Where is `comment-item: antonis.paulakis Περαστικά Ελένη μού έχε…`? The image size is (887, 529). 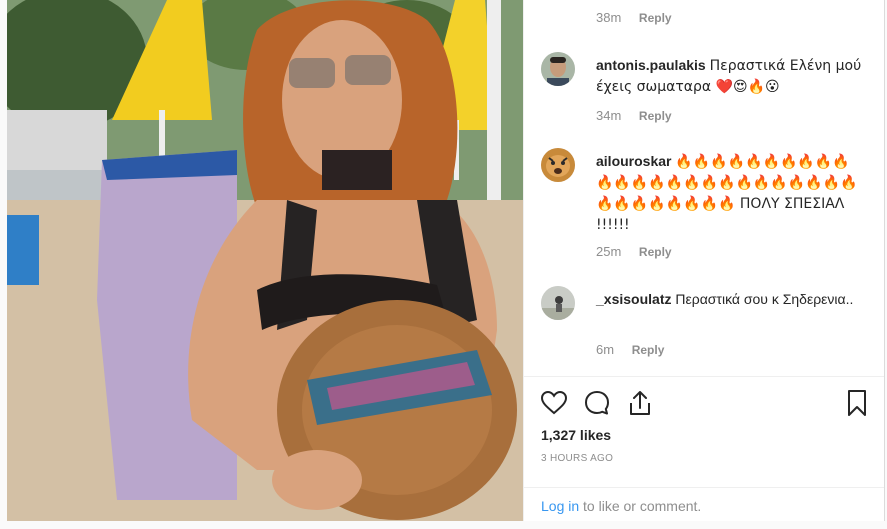
comment-item: antonis.paulakis Περαστικά Ελένη μού έχε… is located at coordinates (706, 77).